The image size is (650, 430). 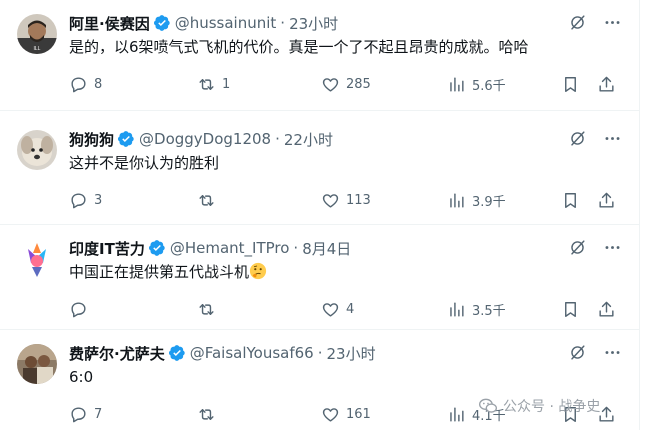 I want to click on like-count: 285, so click(x=358, y=84).